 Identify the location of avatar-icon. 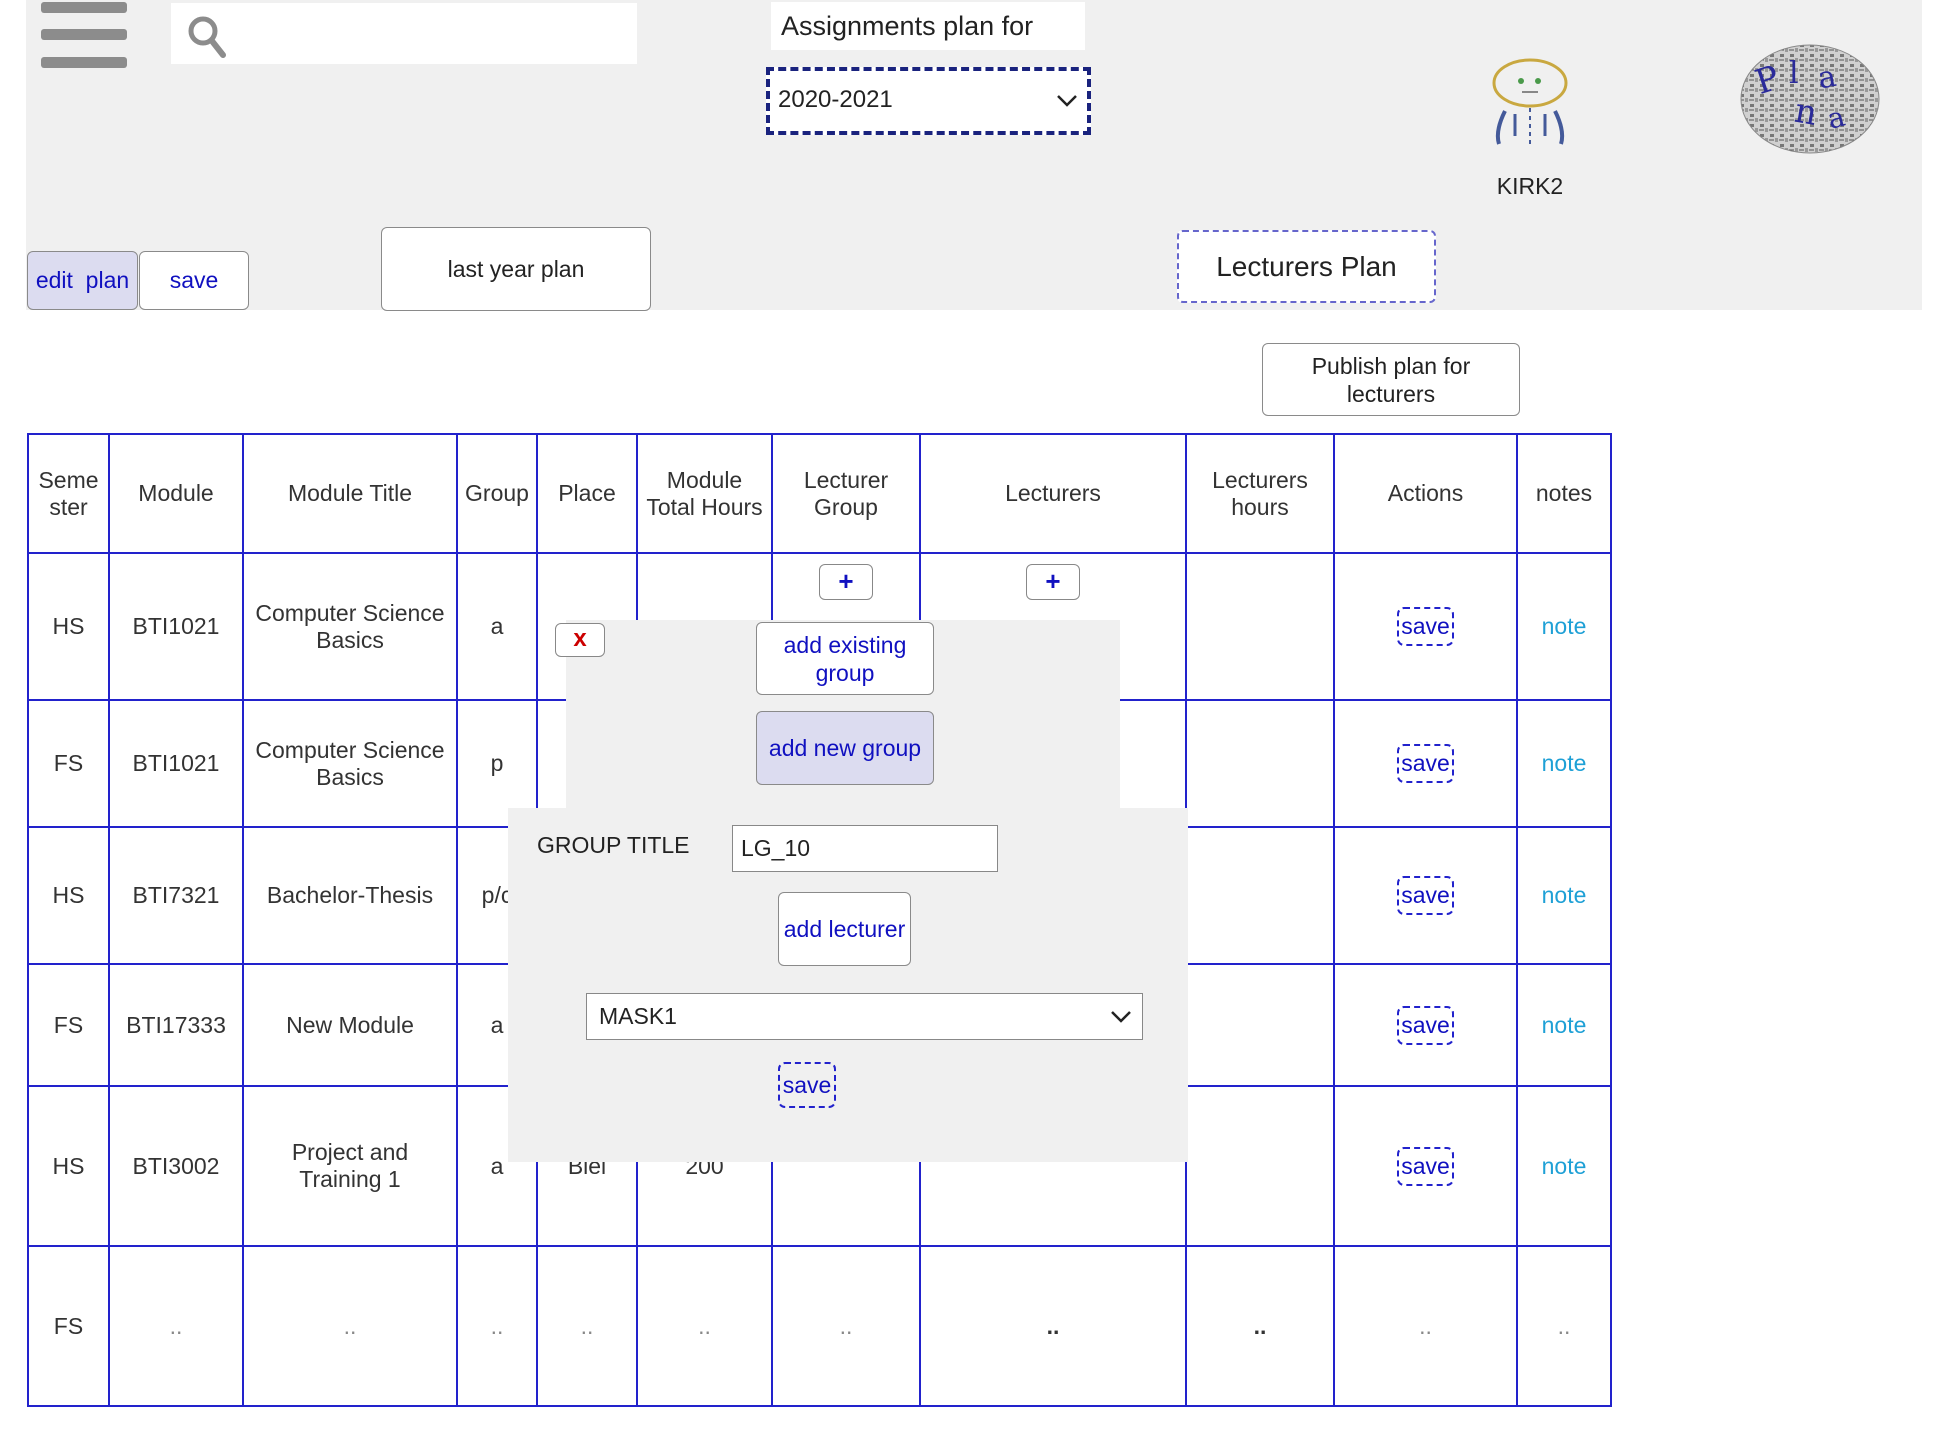
(1530, 103).